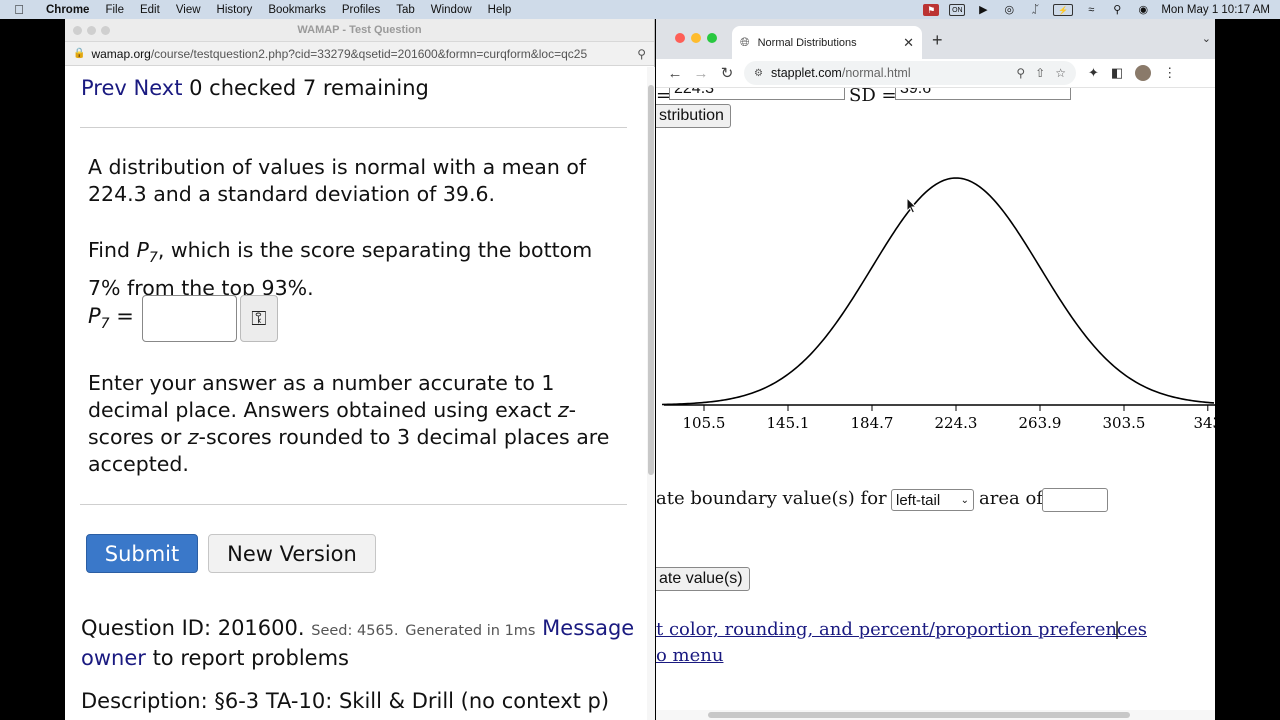 Image resolution: width=1280 pixels, height=720 pixels. What do you see at coordinates (451, 10) in the screenshot?
I see `menu-window: Window` at bounding box center [451, 10].